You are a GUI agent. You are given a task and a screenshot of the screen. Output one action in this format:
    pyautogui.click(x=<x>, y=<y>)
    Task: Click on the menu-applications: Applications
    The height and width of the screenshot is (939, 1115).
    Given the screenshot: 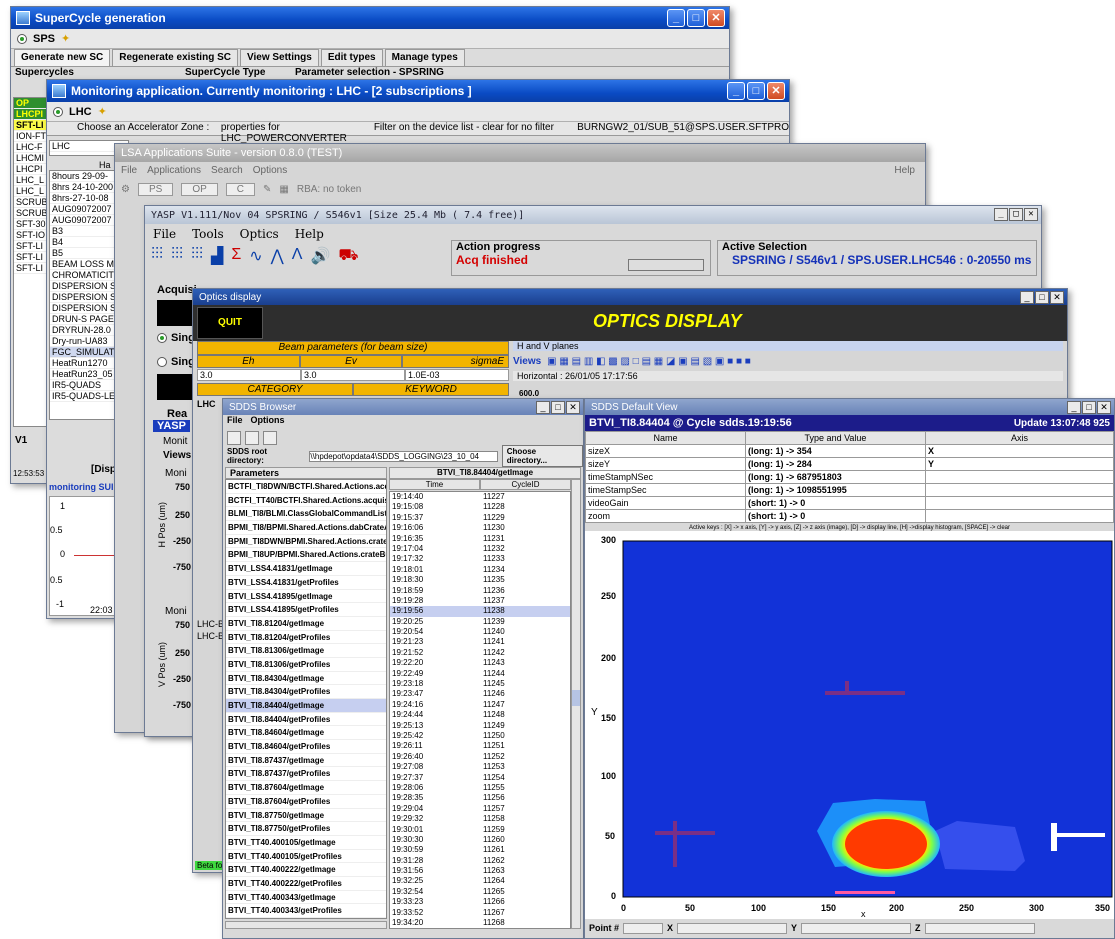 What is the action you would take?
    pyautogui.click(x=174, y=170)
    